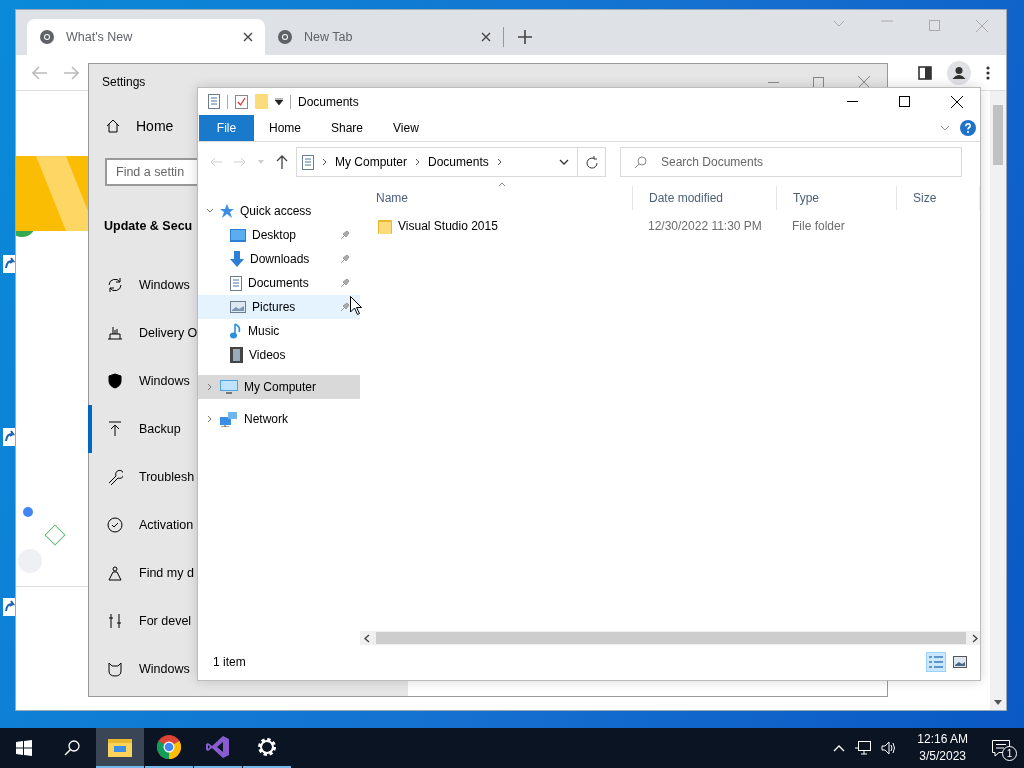 Image resolution: width=1024 pixels, height=768 pixels. I want to click on scroll-right-icon, so click(975, 638).